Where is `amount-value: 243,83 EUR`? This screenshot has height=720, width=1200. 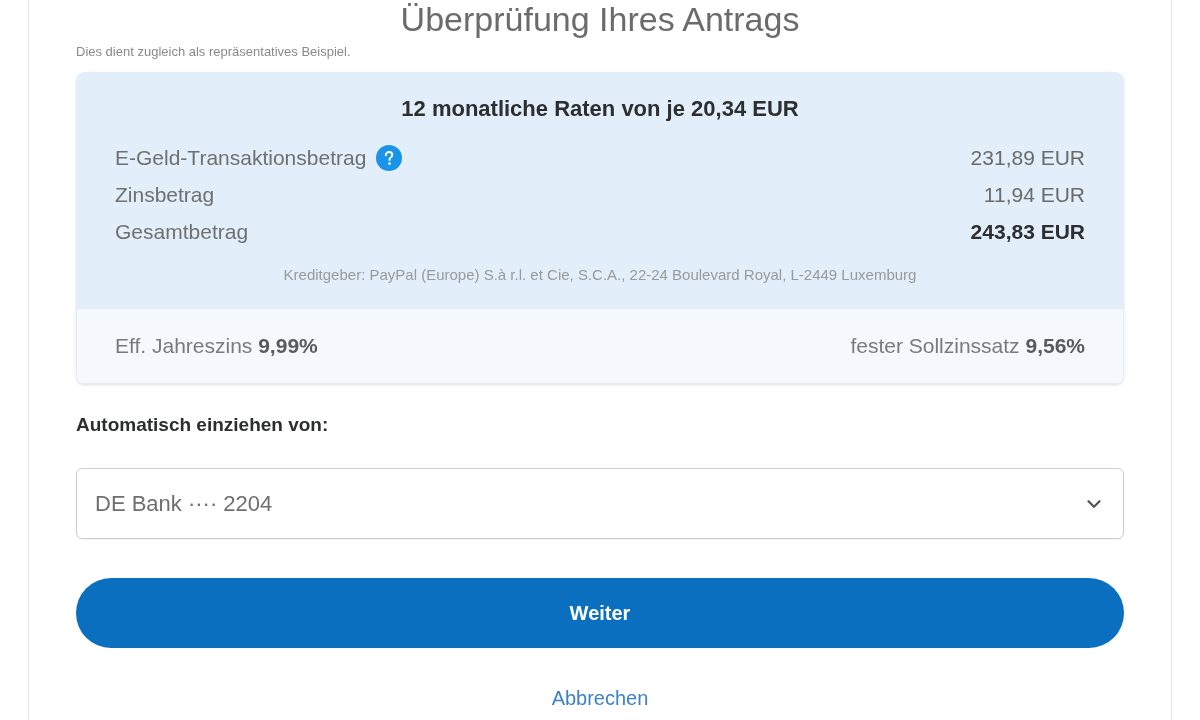 amount-value: 243,83 EUR is located at coordinates (1027, 231).